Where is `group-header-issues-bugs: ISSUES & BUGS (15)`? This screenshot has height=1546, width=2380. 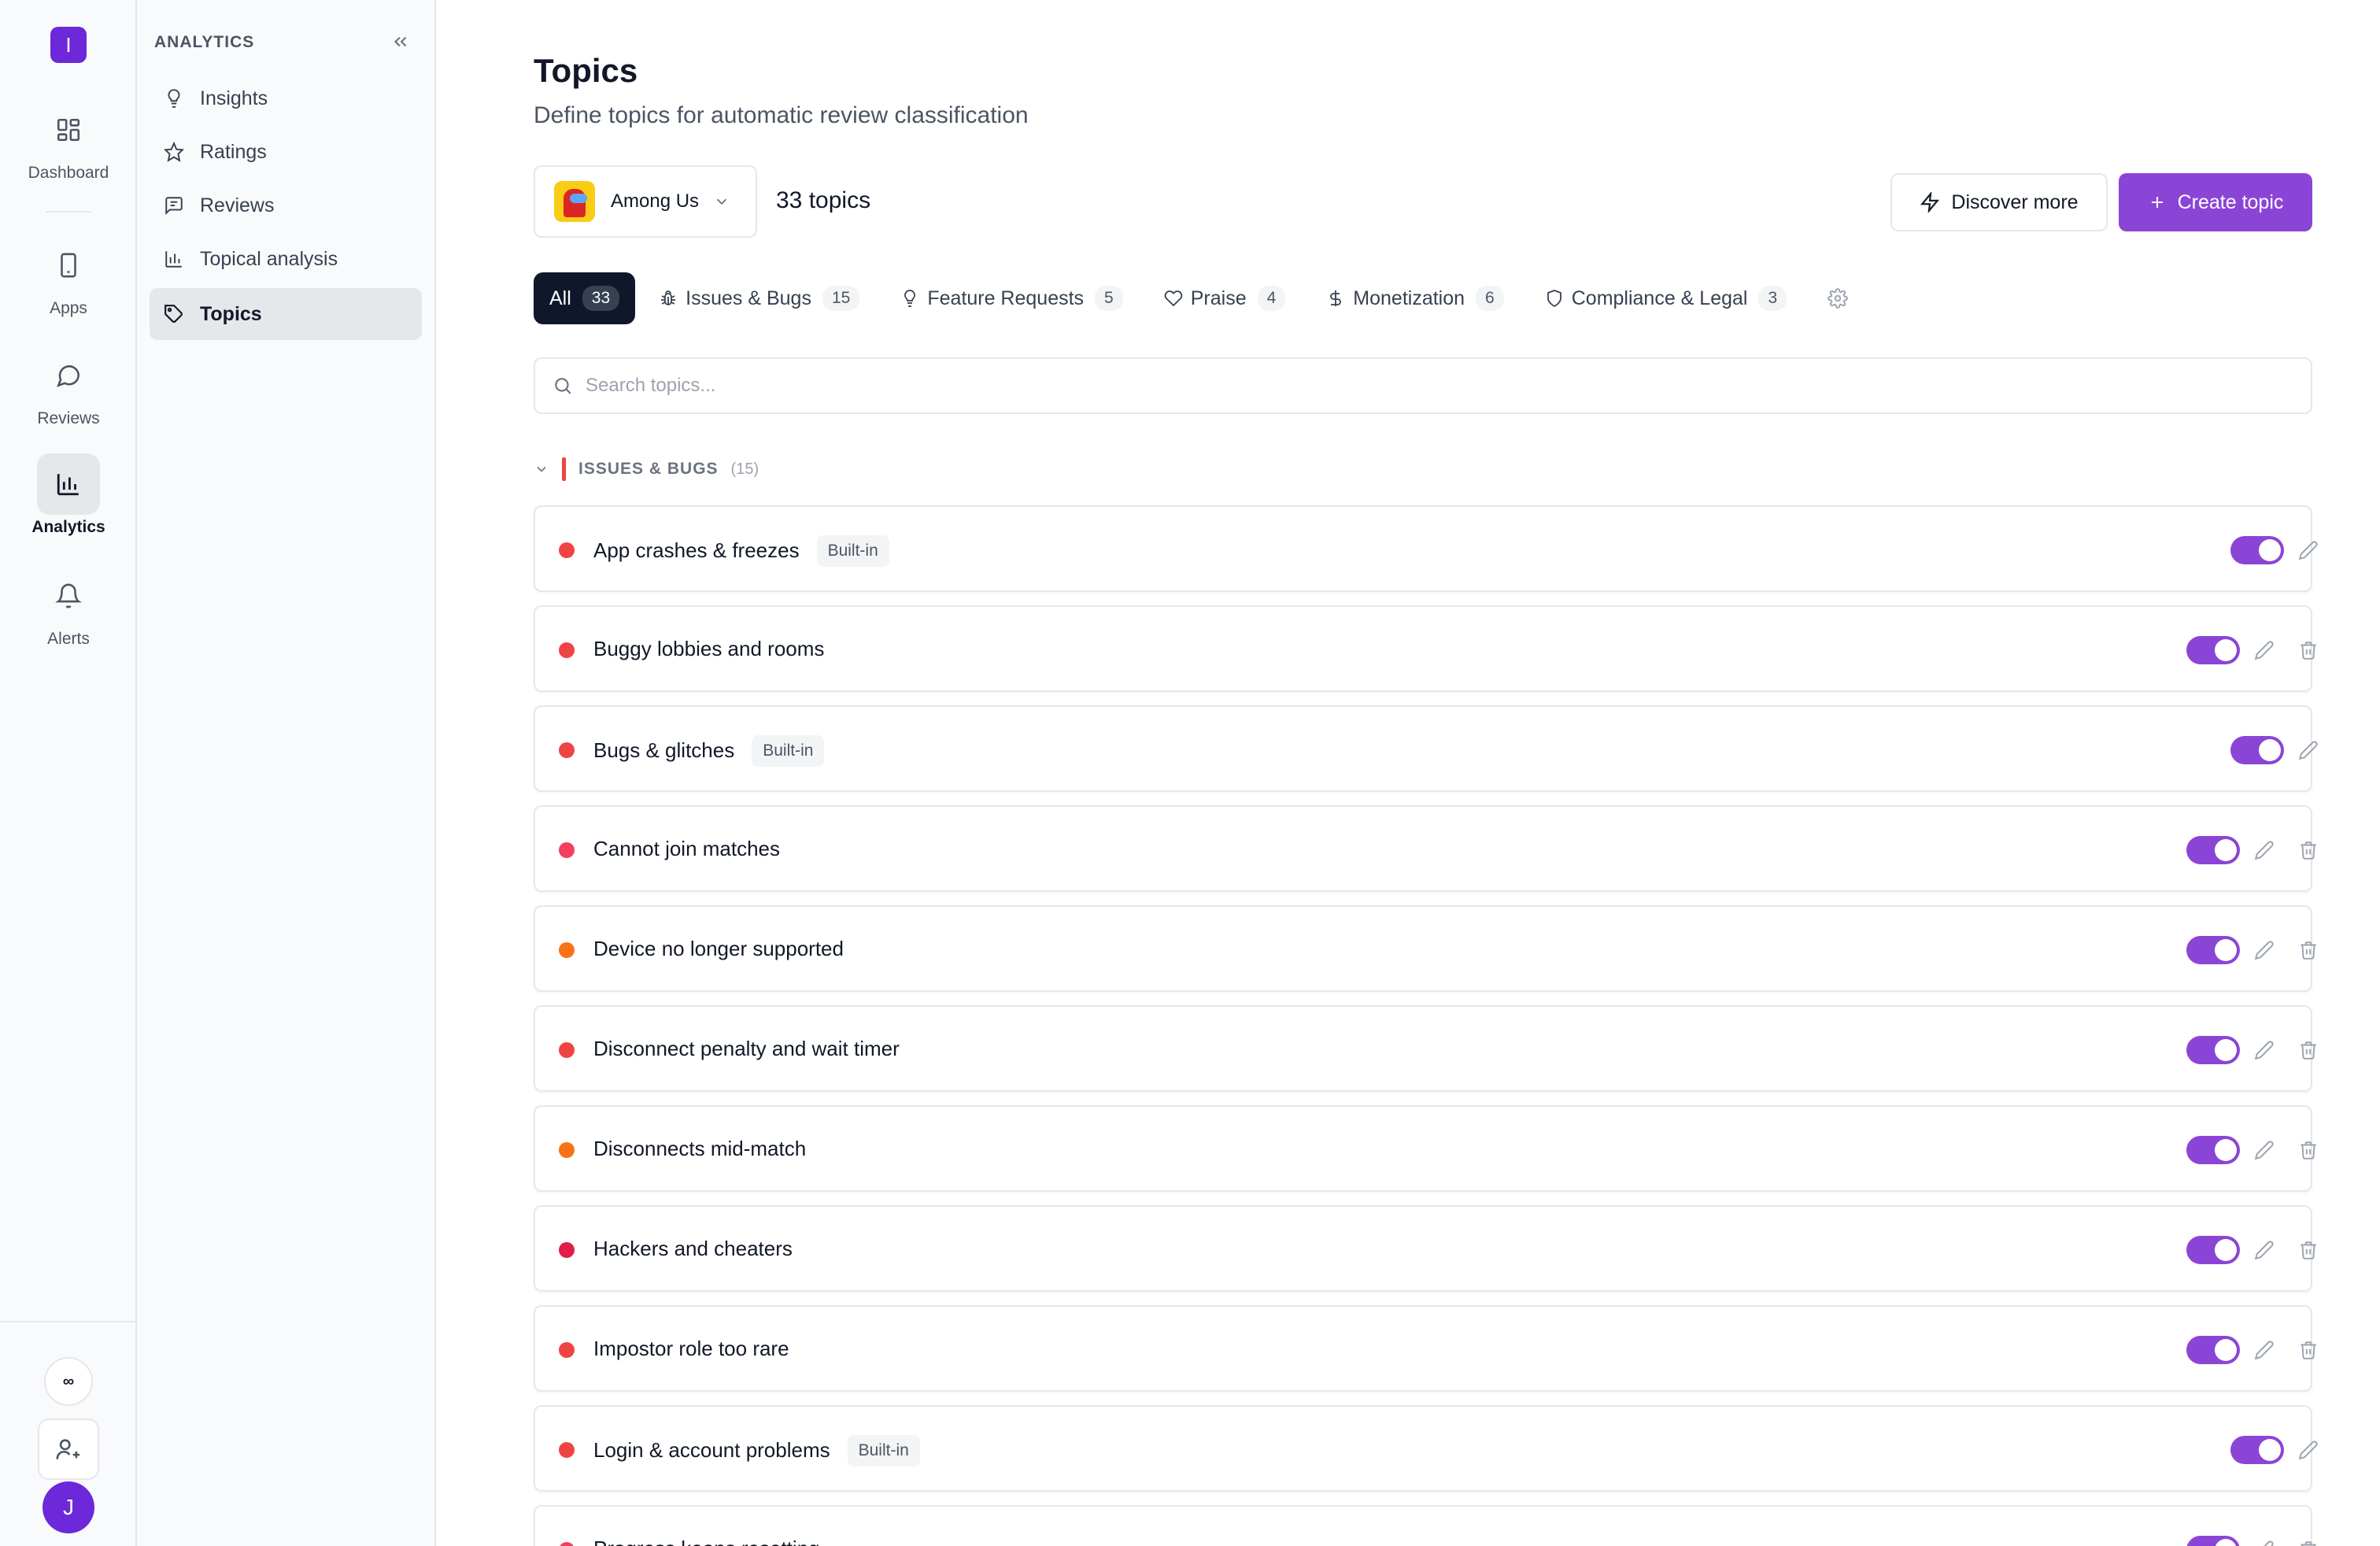 group-header-issues-bugs: ISSUES & BUGS (15) is located at coordinates (646, 469).